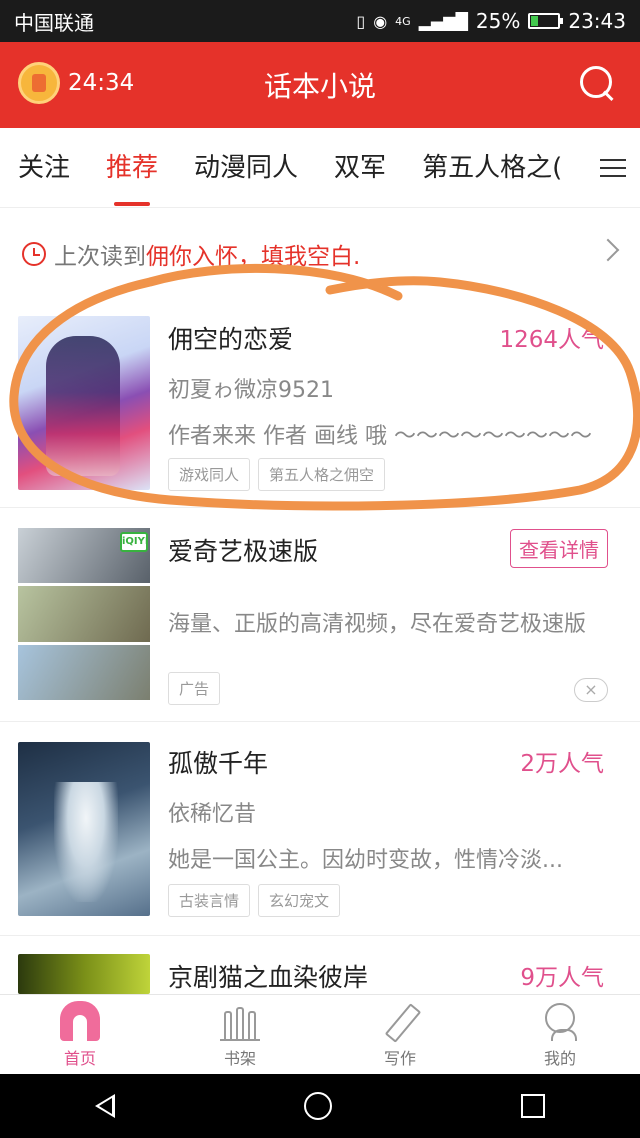 The image size is (640, 1138). I want to click on ad-tags: 广告, so click(194, 688).